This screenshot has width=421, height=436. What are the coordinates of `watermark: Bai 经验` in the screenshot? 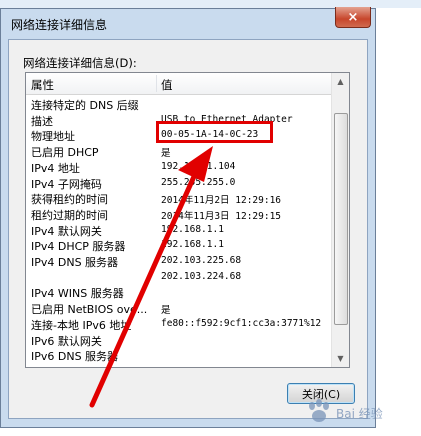 It's located at (360, 412).